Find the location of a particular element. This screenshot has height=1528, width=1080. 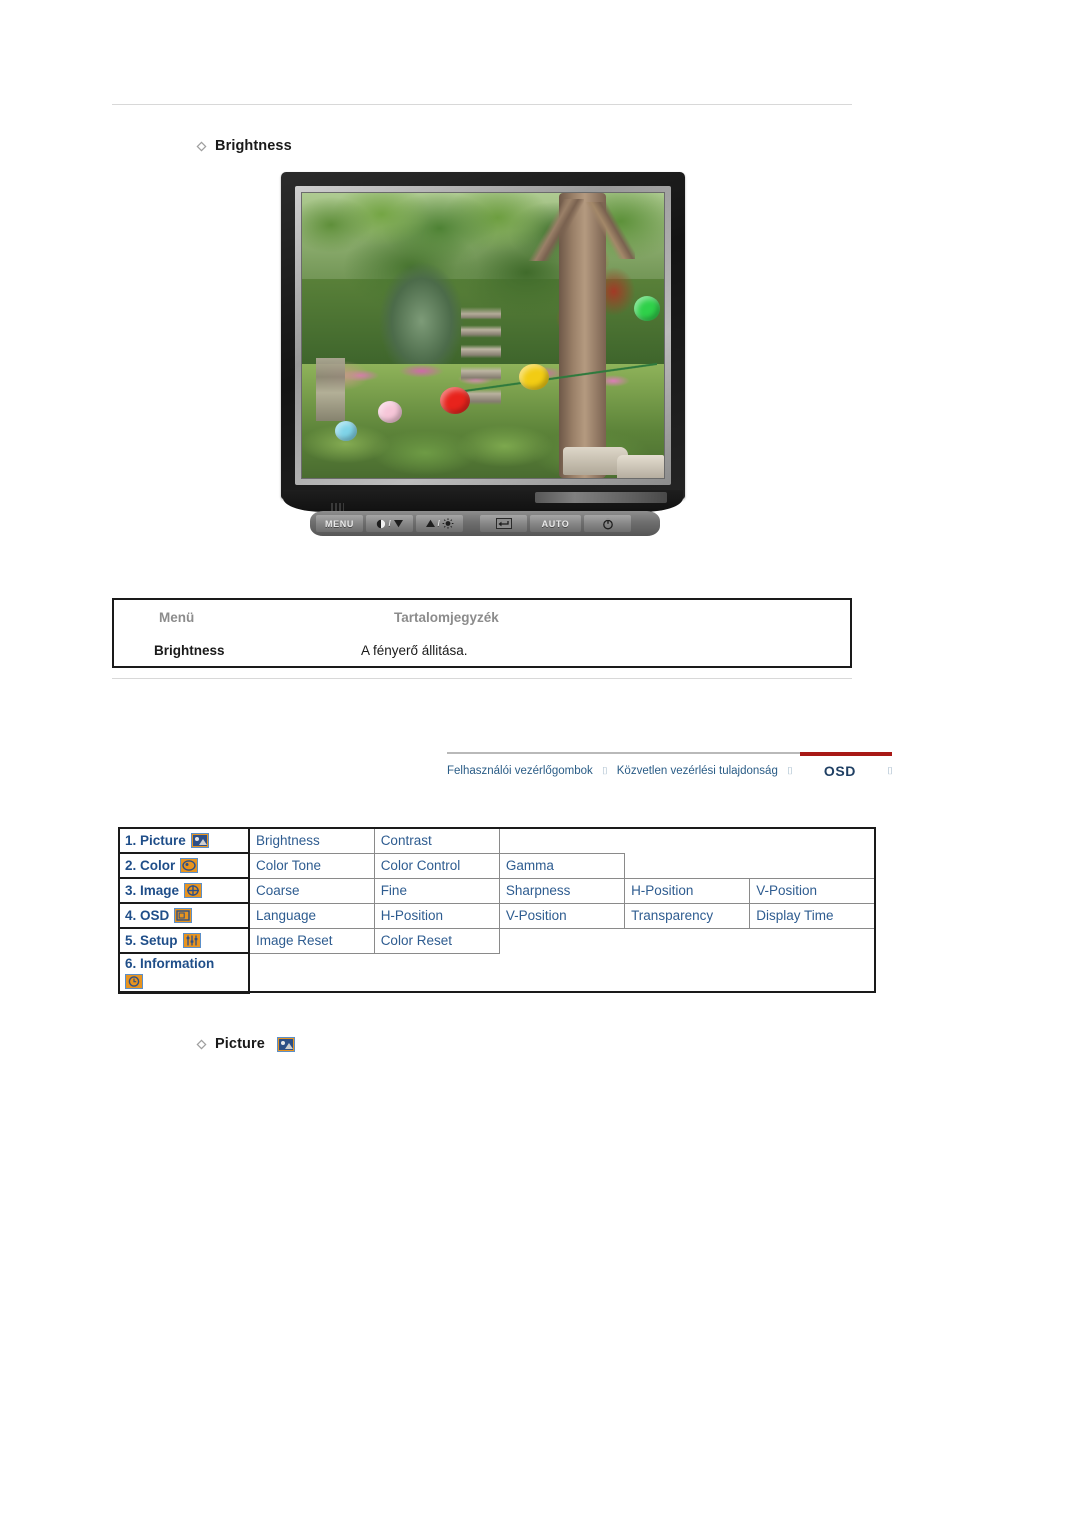

osd-category-label: 3. Image is located at coordinates (152, 890).